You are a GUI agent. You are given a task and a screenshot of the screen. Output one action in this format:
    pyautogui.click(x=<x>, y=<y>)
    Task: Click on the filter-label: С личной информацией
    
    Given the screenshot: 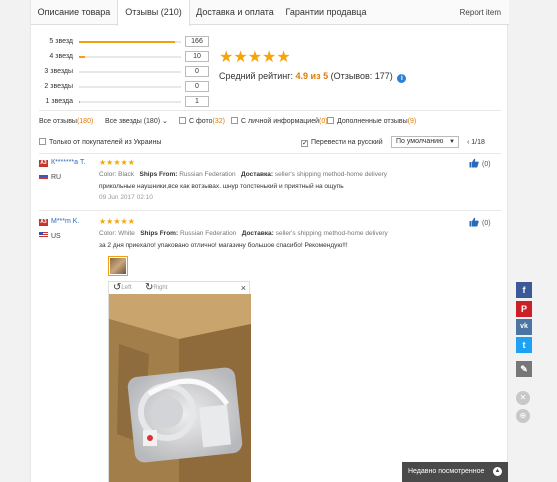 What is the action you would take?
    pyautogui.click(x=280, y=121)
    